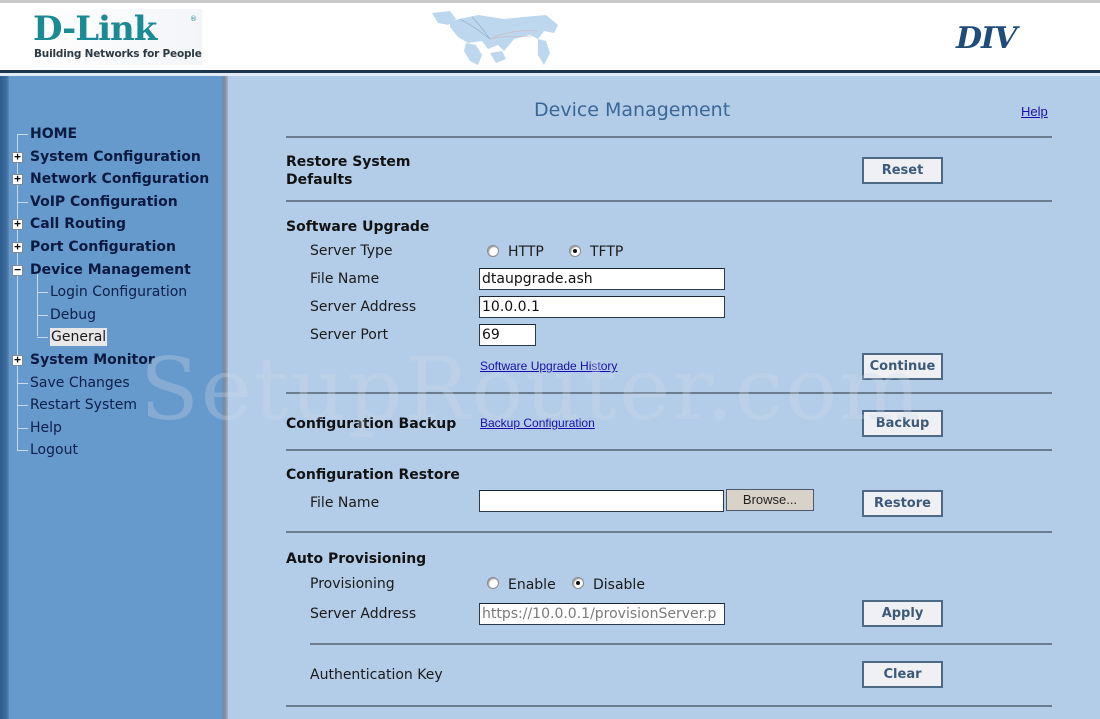 This screenshot has height=719, width=1100. What do you see at coordinates (358, 227) in the screenshot?
I see `software-upgrade-title: Software Upgrade` at bounding box center [358, 227].